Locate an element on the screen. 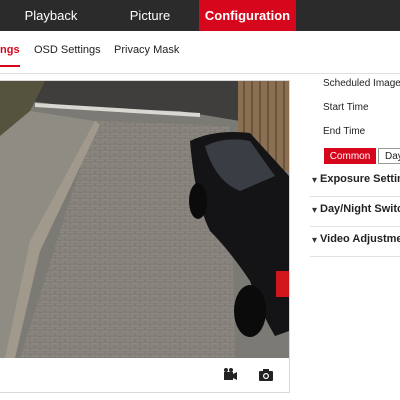  section-video-adjustment: ▾ Video Adjustment is located at coordinates (355, 241).